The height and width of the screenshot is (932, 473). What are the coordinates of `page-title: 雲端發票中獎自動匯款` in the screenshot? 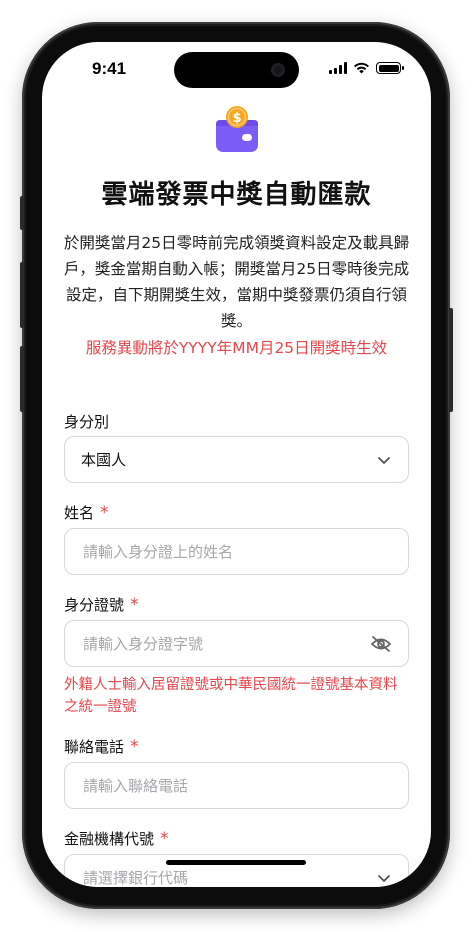 It's located at (236, 195).